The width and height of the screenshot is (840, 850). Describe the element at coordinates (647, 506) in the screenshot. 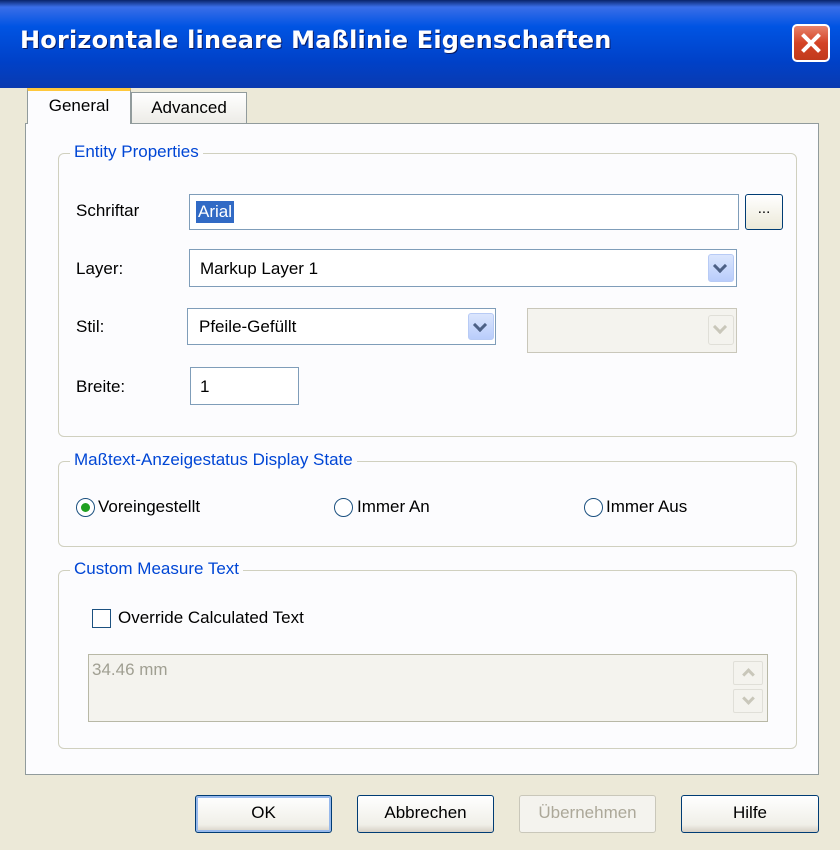

I see `radio-label: Immer Aus` at that location.